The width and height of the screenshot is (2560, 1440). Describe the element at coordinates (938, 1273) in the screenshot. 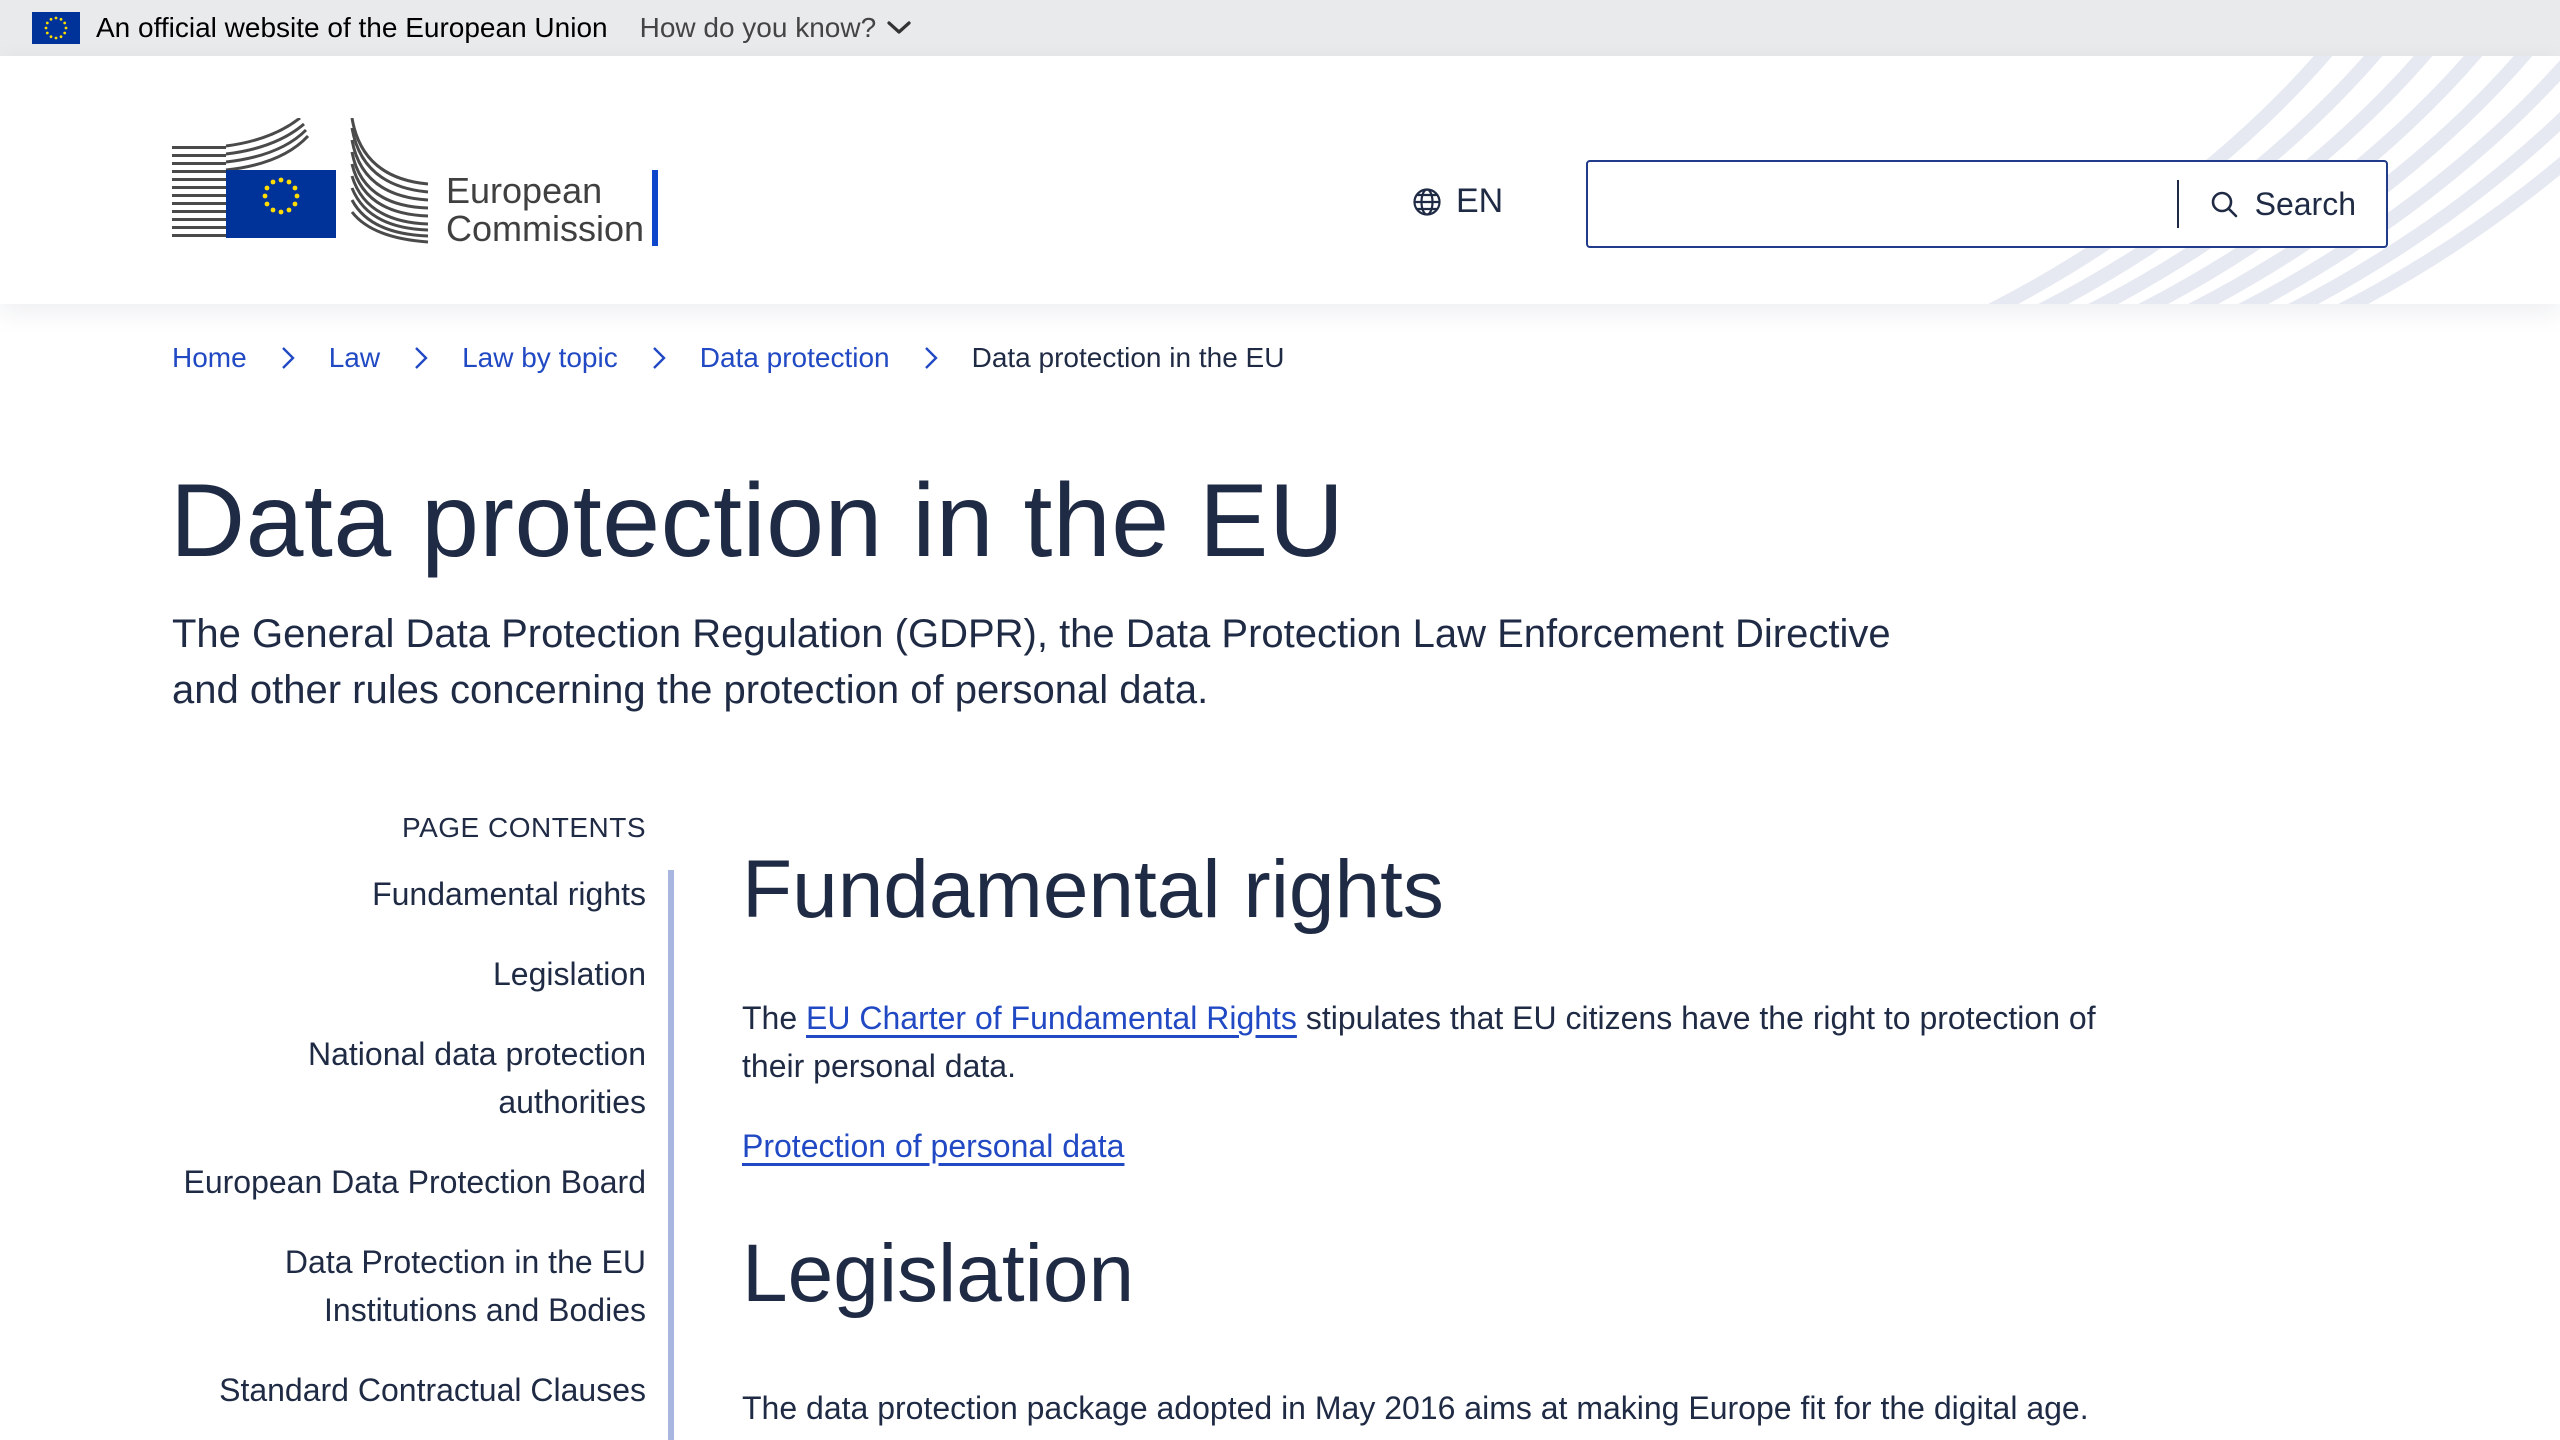

I see `section-heading-legislation: Legislation` at that location.